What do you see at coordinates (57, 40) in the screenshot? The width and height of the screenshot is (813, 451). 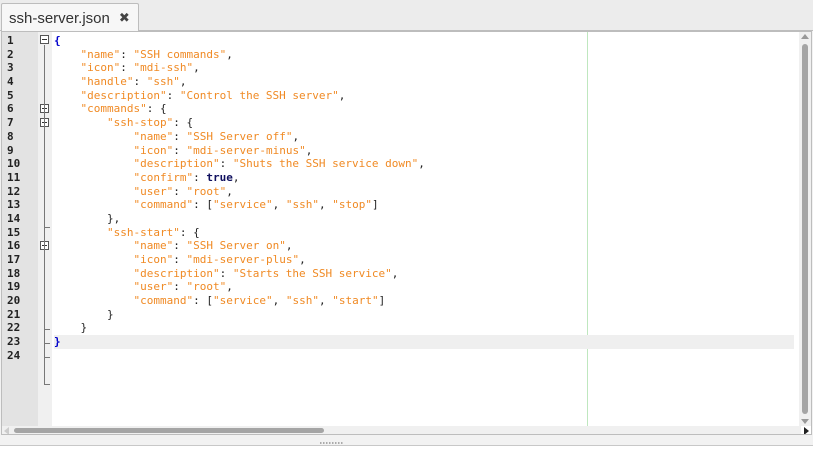 I see `matched-brace: {` at bounding box center [57, 40].